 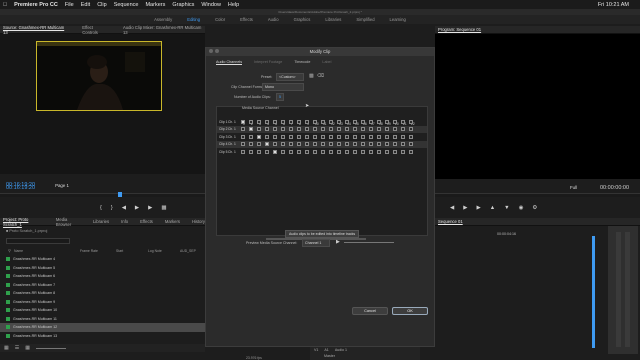 I want to click on workspace-simplified: Simplified, so click(x=365, y=19).